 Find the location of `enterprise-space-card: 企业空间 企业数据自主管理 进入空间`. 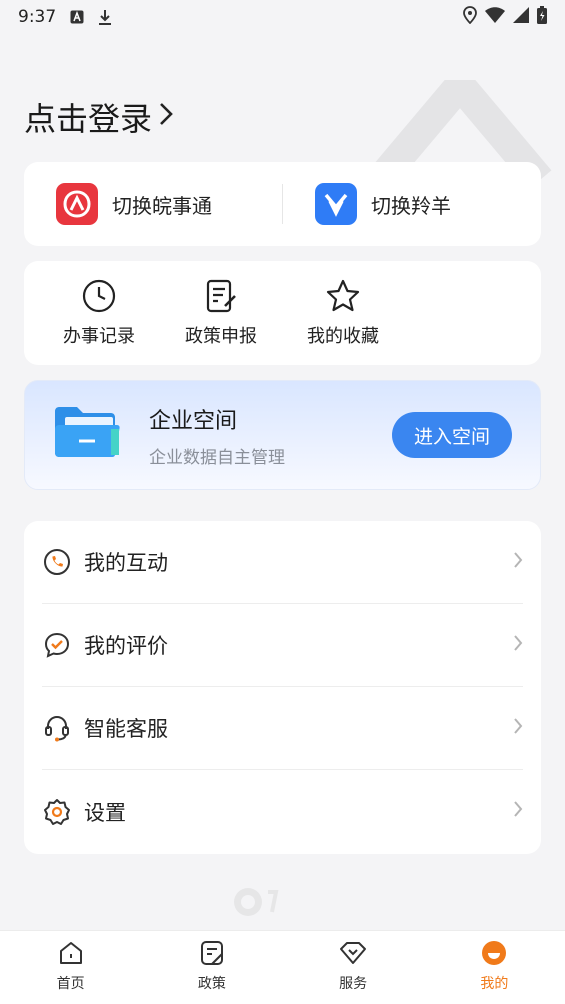

enterprise-space-card: 企业空间 企业数据自主管理 进入空间 is located at coordinates (282, 435).